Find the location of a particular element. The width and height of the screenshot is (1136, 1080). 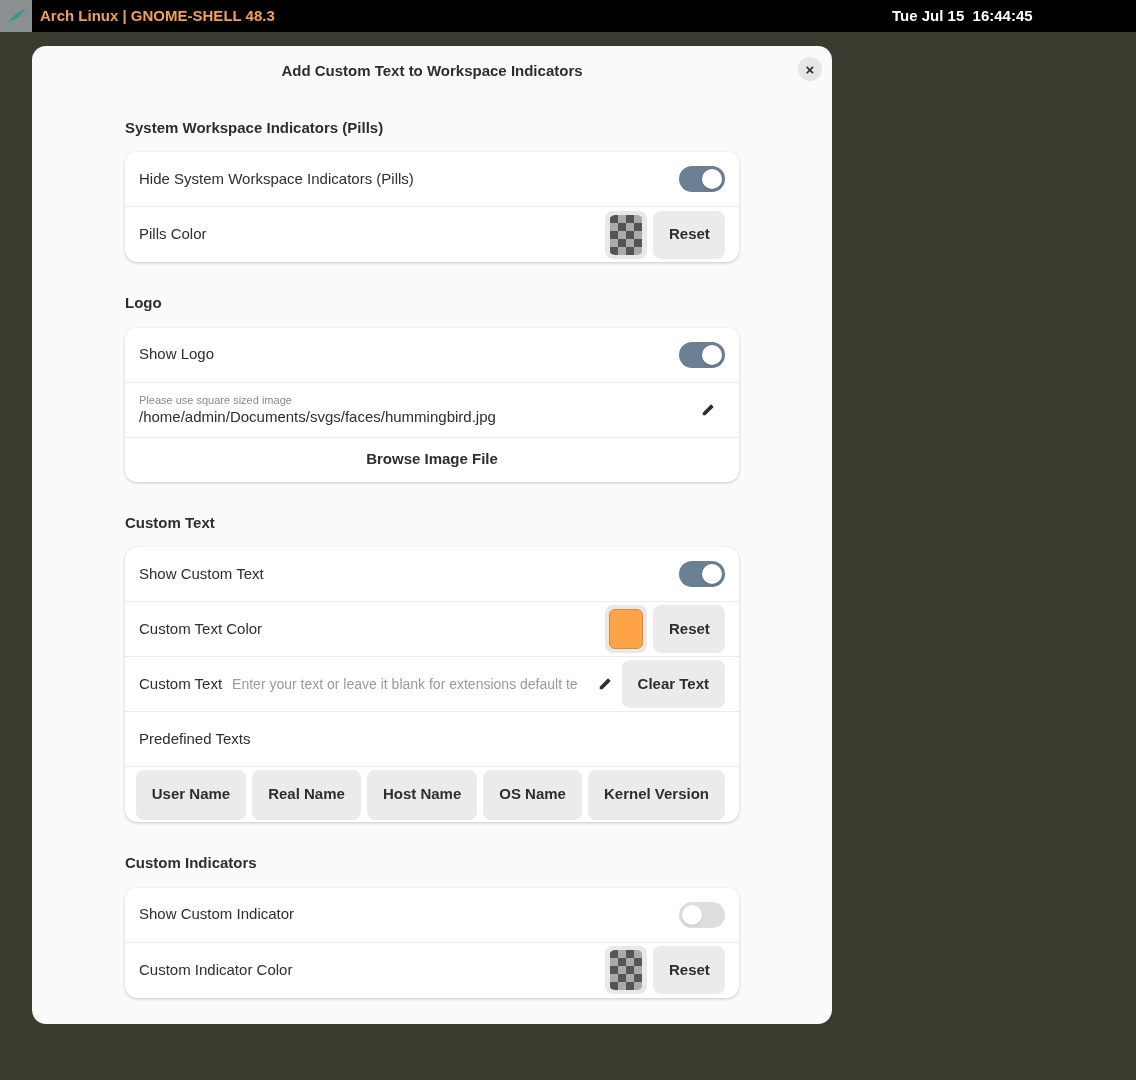

close-button: × is located at coordinates (810, 69).